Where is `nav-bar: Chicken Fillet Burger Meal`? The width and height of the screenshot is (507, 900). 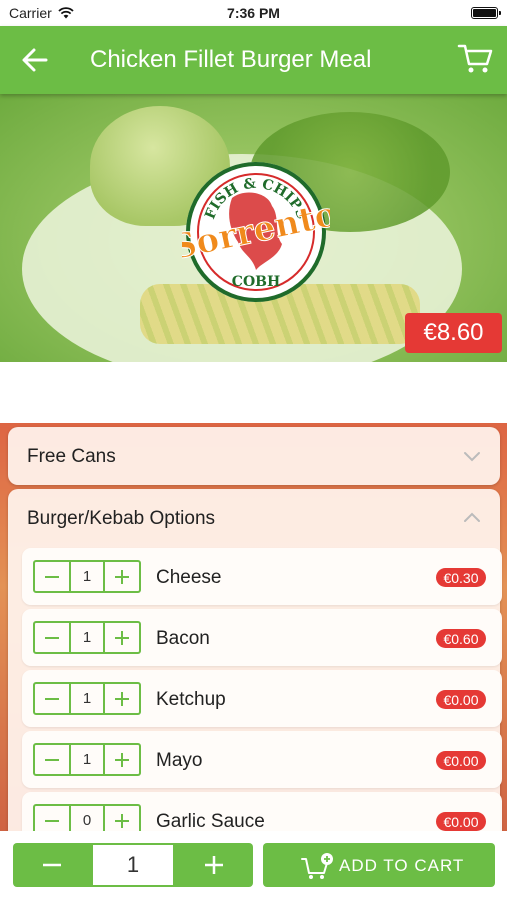
nav-bar: Chicken Fillet Burger Meal is located at coordinates (253, 60).